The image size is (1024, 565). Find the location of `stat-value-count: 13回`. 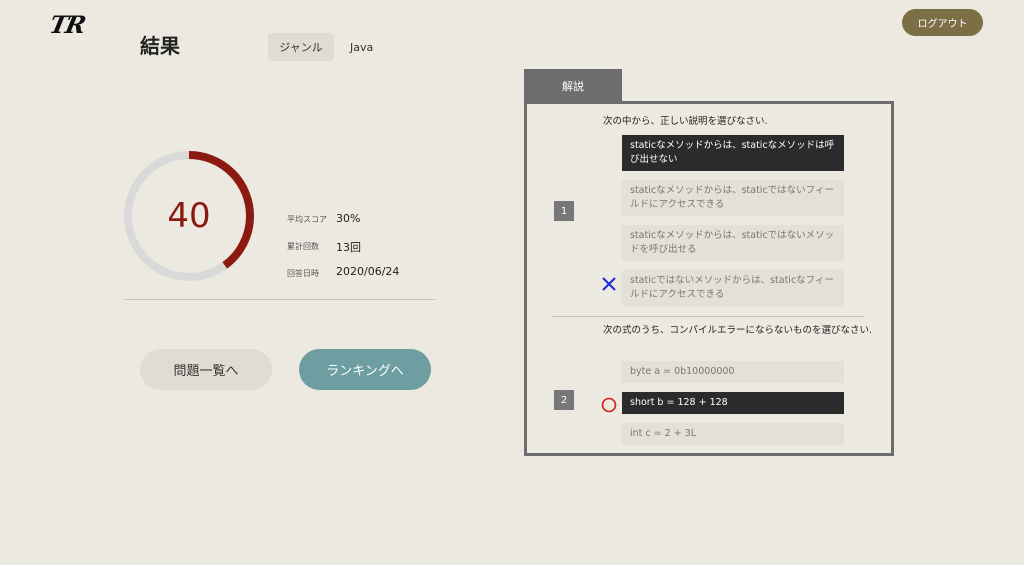

stat-value-count: 13回 is located at coordinates (348, 247).